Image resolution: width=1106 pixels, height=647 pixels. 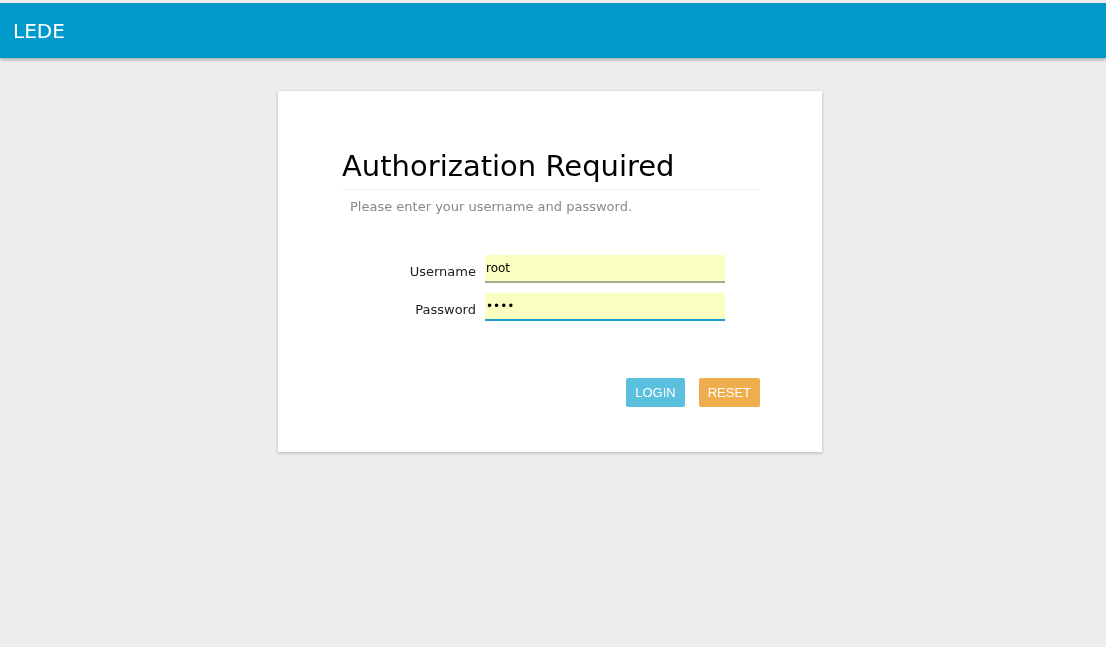 What do you see at coordinates (729, 392) in the screenshot?
I see `form-button: RESET` at bounding box center [729, 392].